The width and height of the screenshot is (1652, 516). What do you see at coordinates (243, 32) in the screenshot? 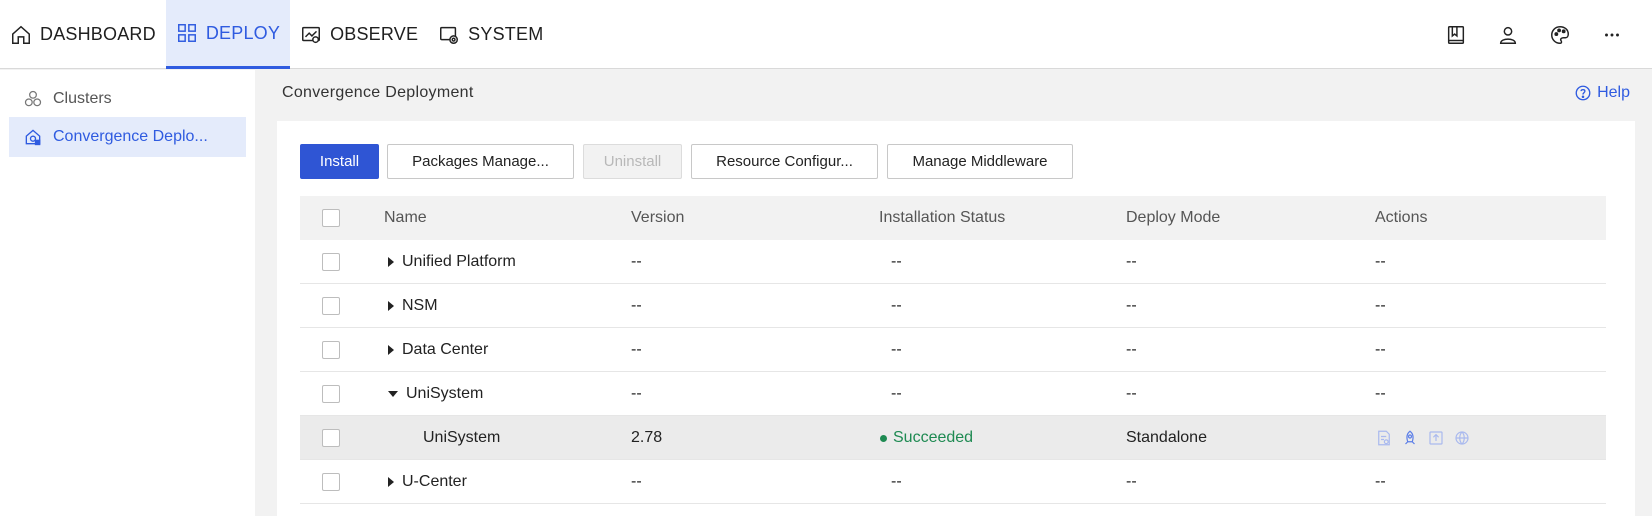
I see `nav-deploy-label: DEPLOY` at bounding box center [243, 32].